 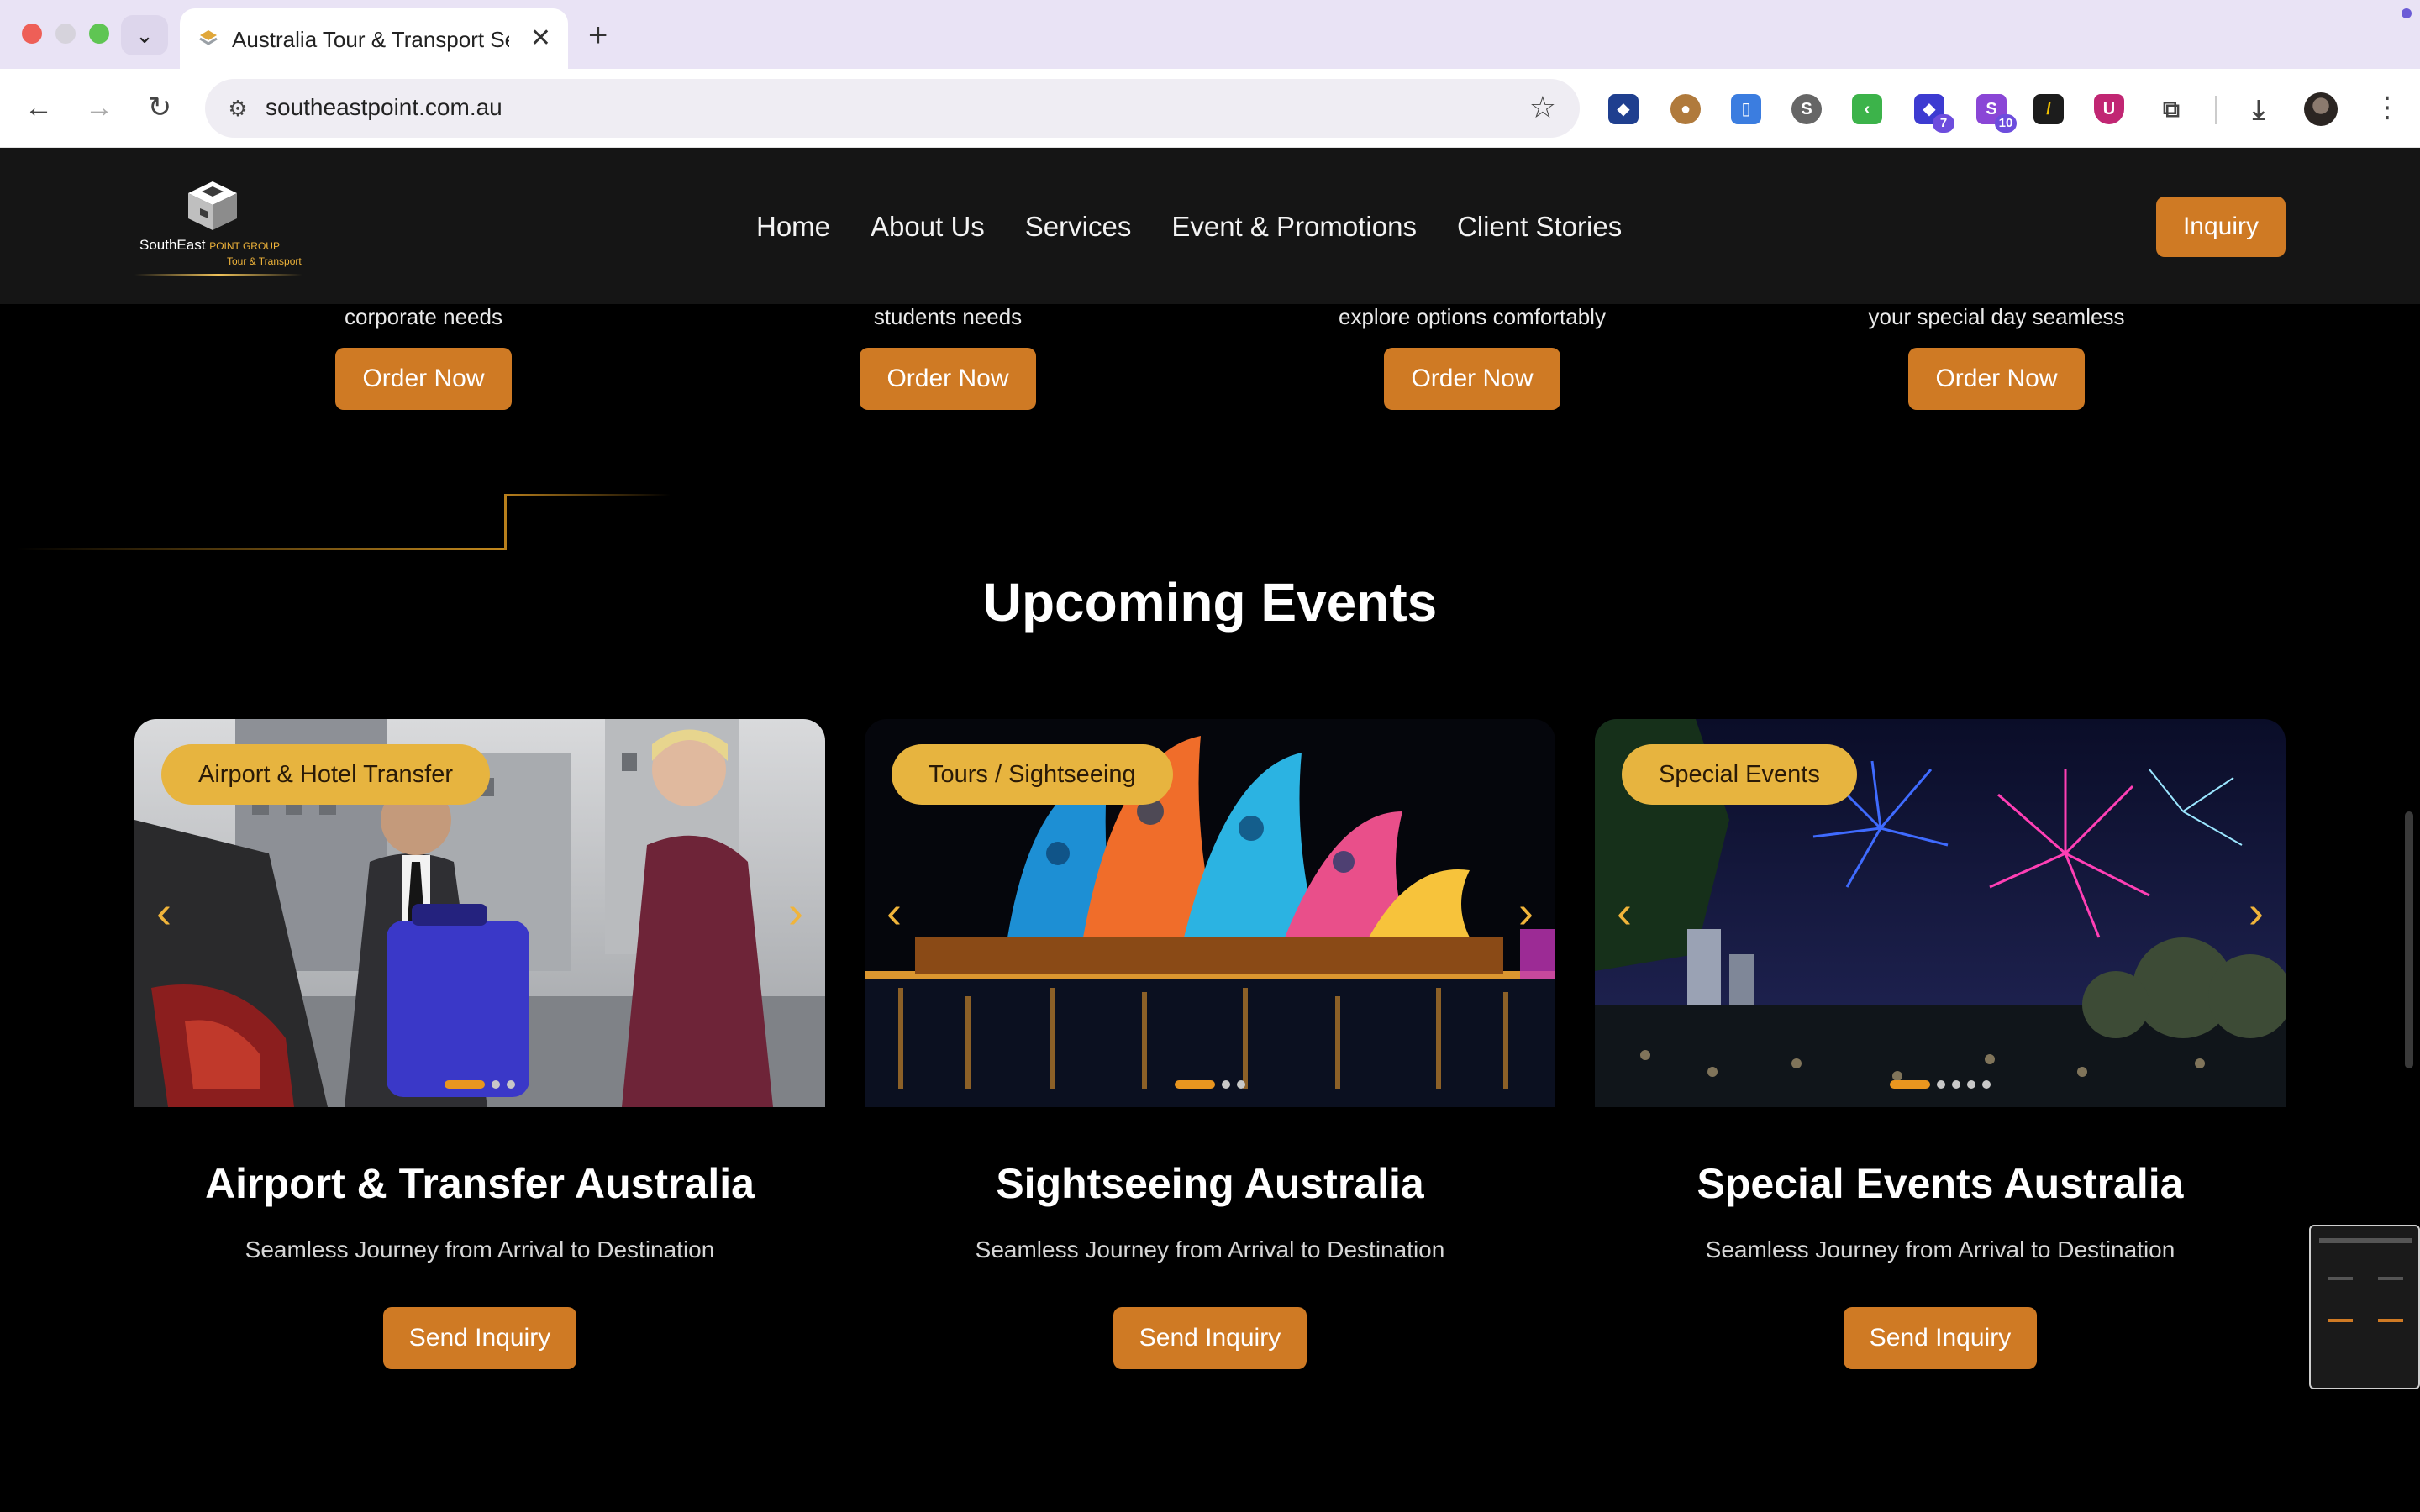 What do you see at coordinates (2388, 107) in the screenshot?
I see `menu-kebab-icon: ⋮` at bounding box center [2388, 107].